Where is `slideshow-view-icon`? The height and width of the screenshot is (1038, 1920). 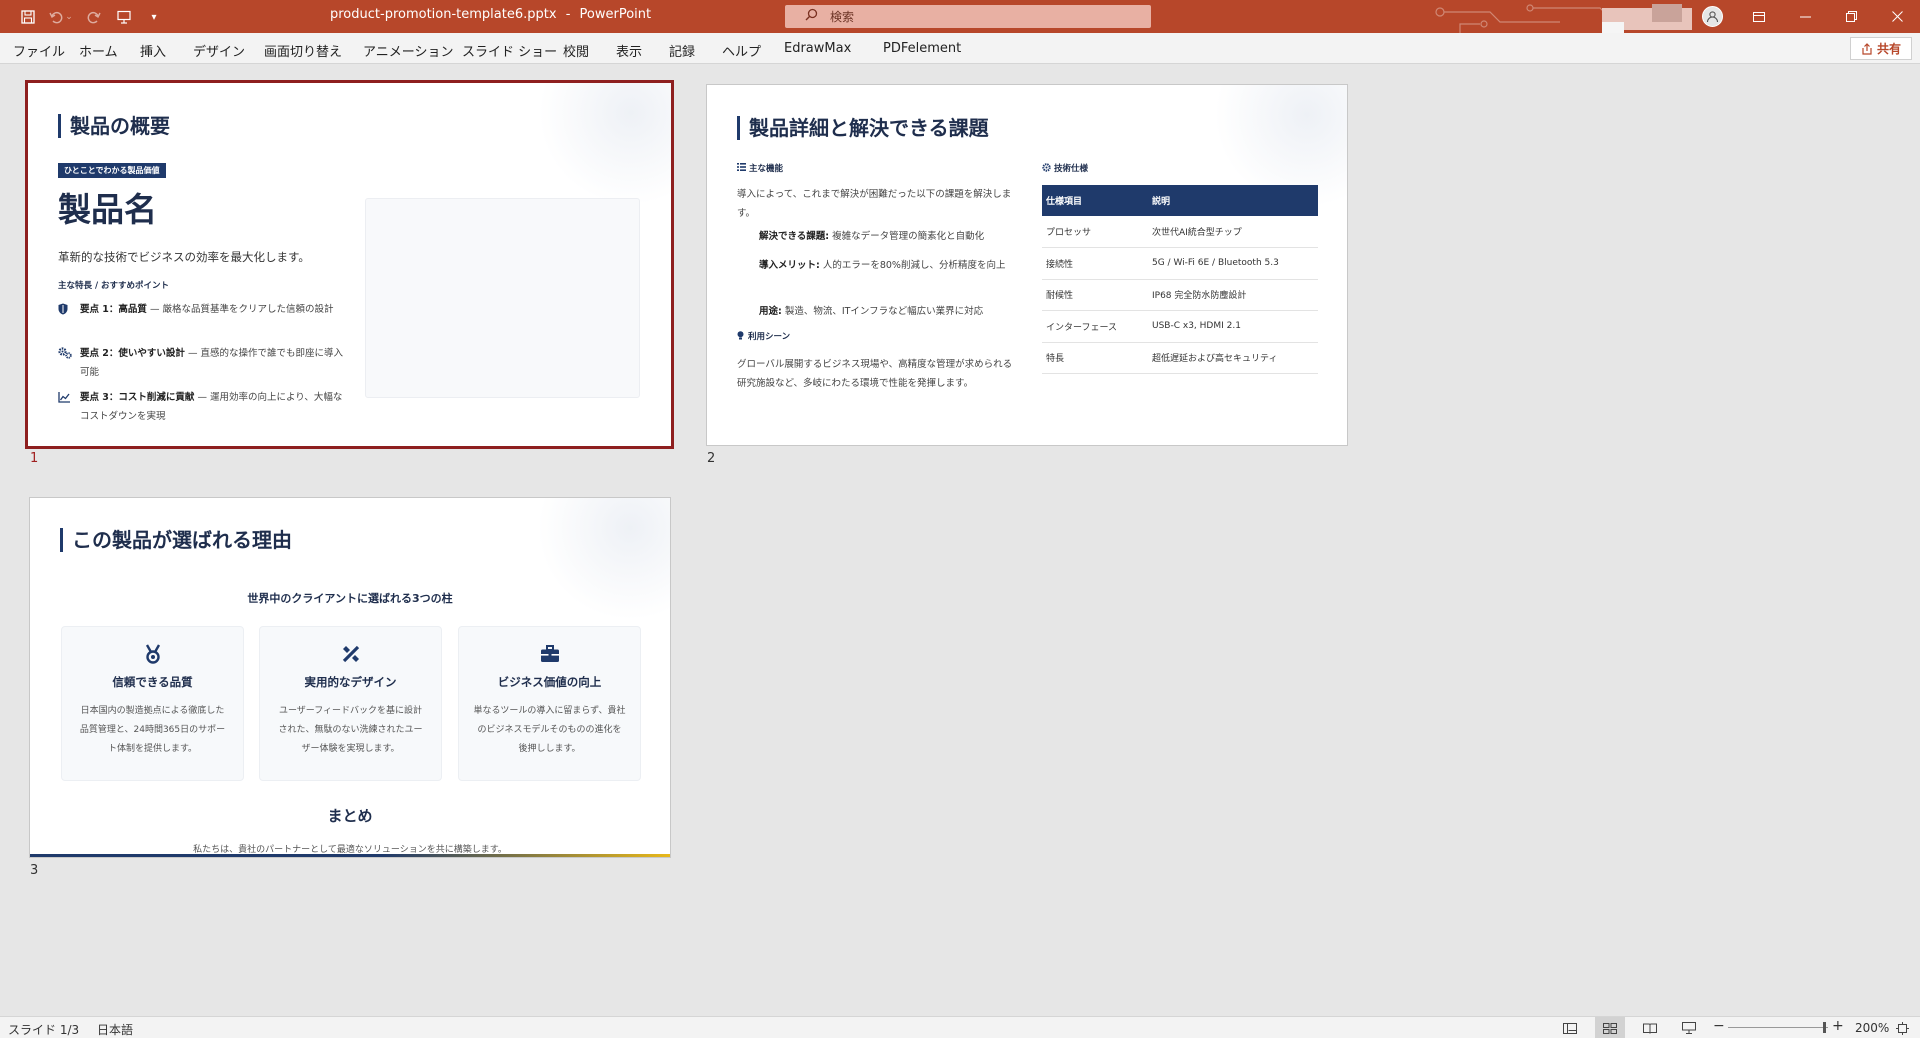 slideshow-view-icon is located at coordinates (1689, 1027).